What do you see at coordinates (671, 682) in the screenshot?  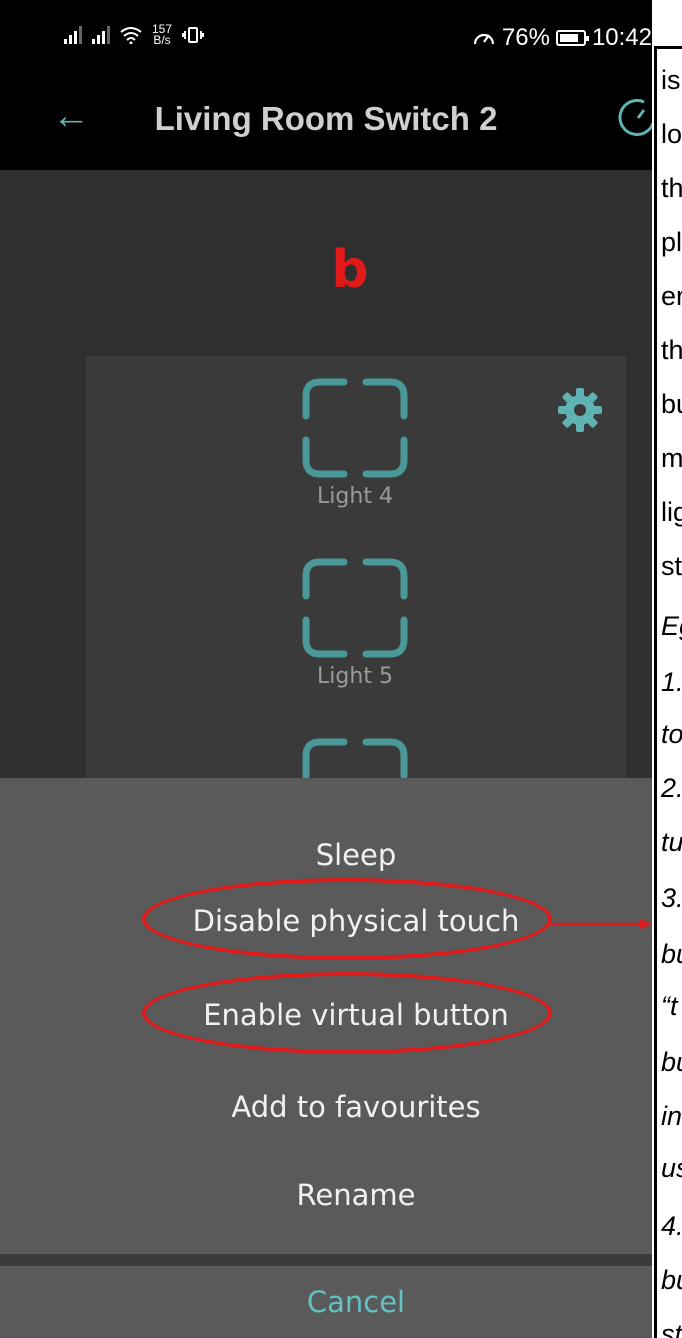 I see `side-text-line: 1.` at bounding box center [671, 682].